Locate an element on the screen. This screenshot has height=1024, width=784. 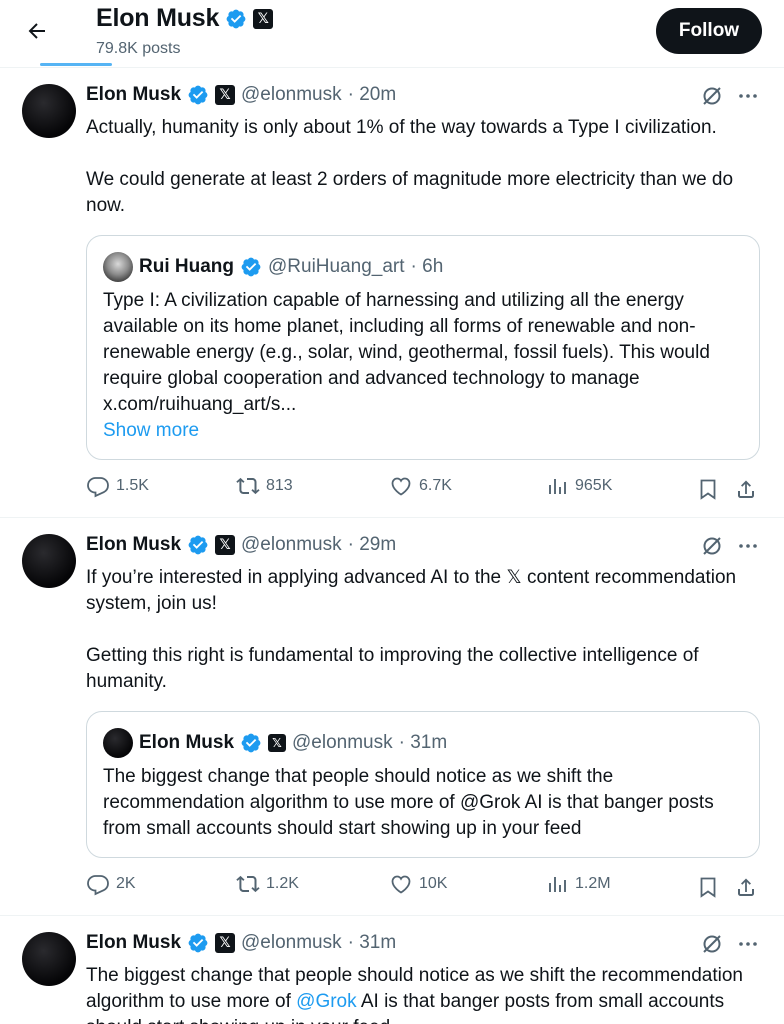
follow-button: Follow is located at coordinates (709, 31).